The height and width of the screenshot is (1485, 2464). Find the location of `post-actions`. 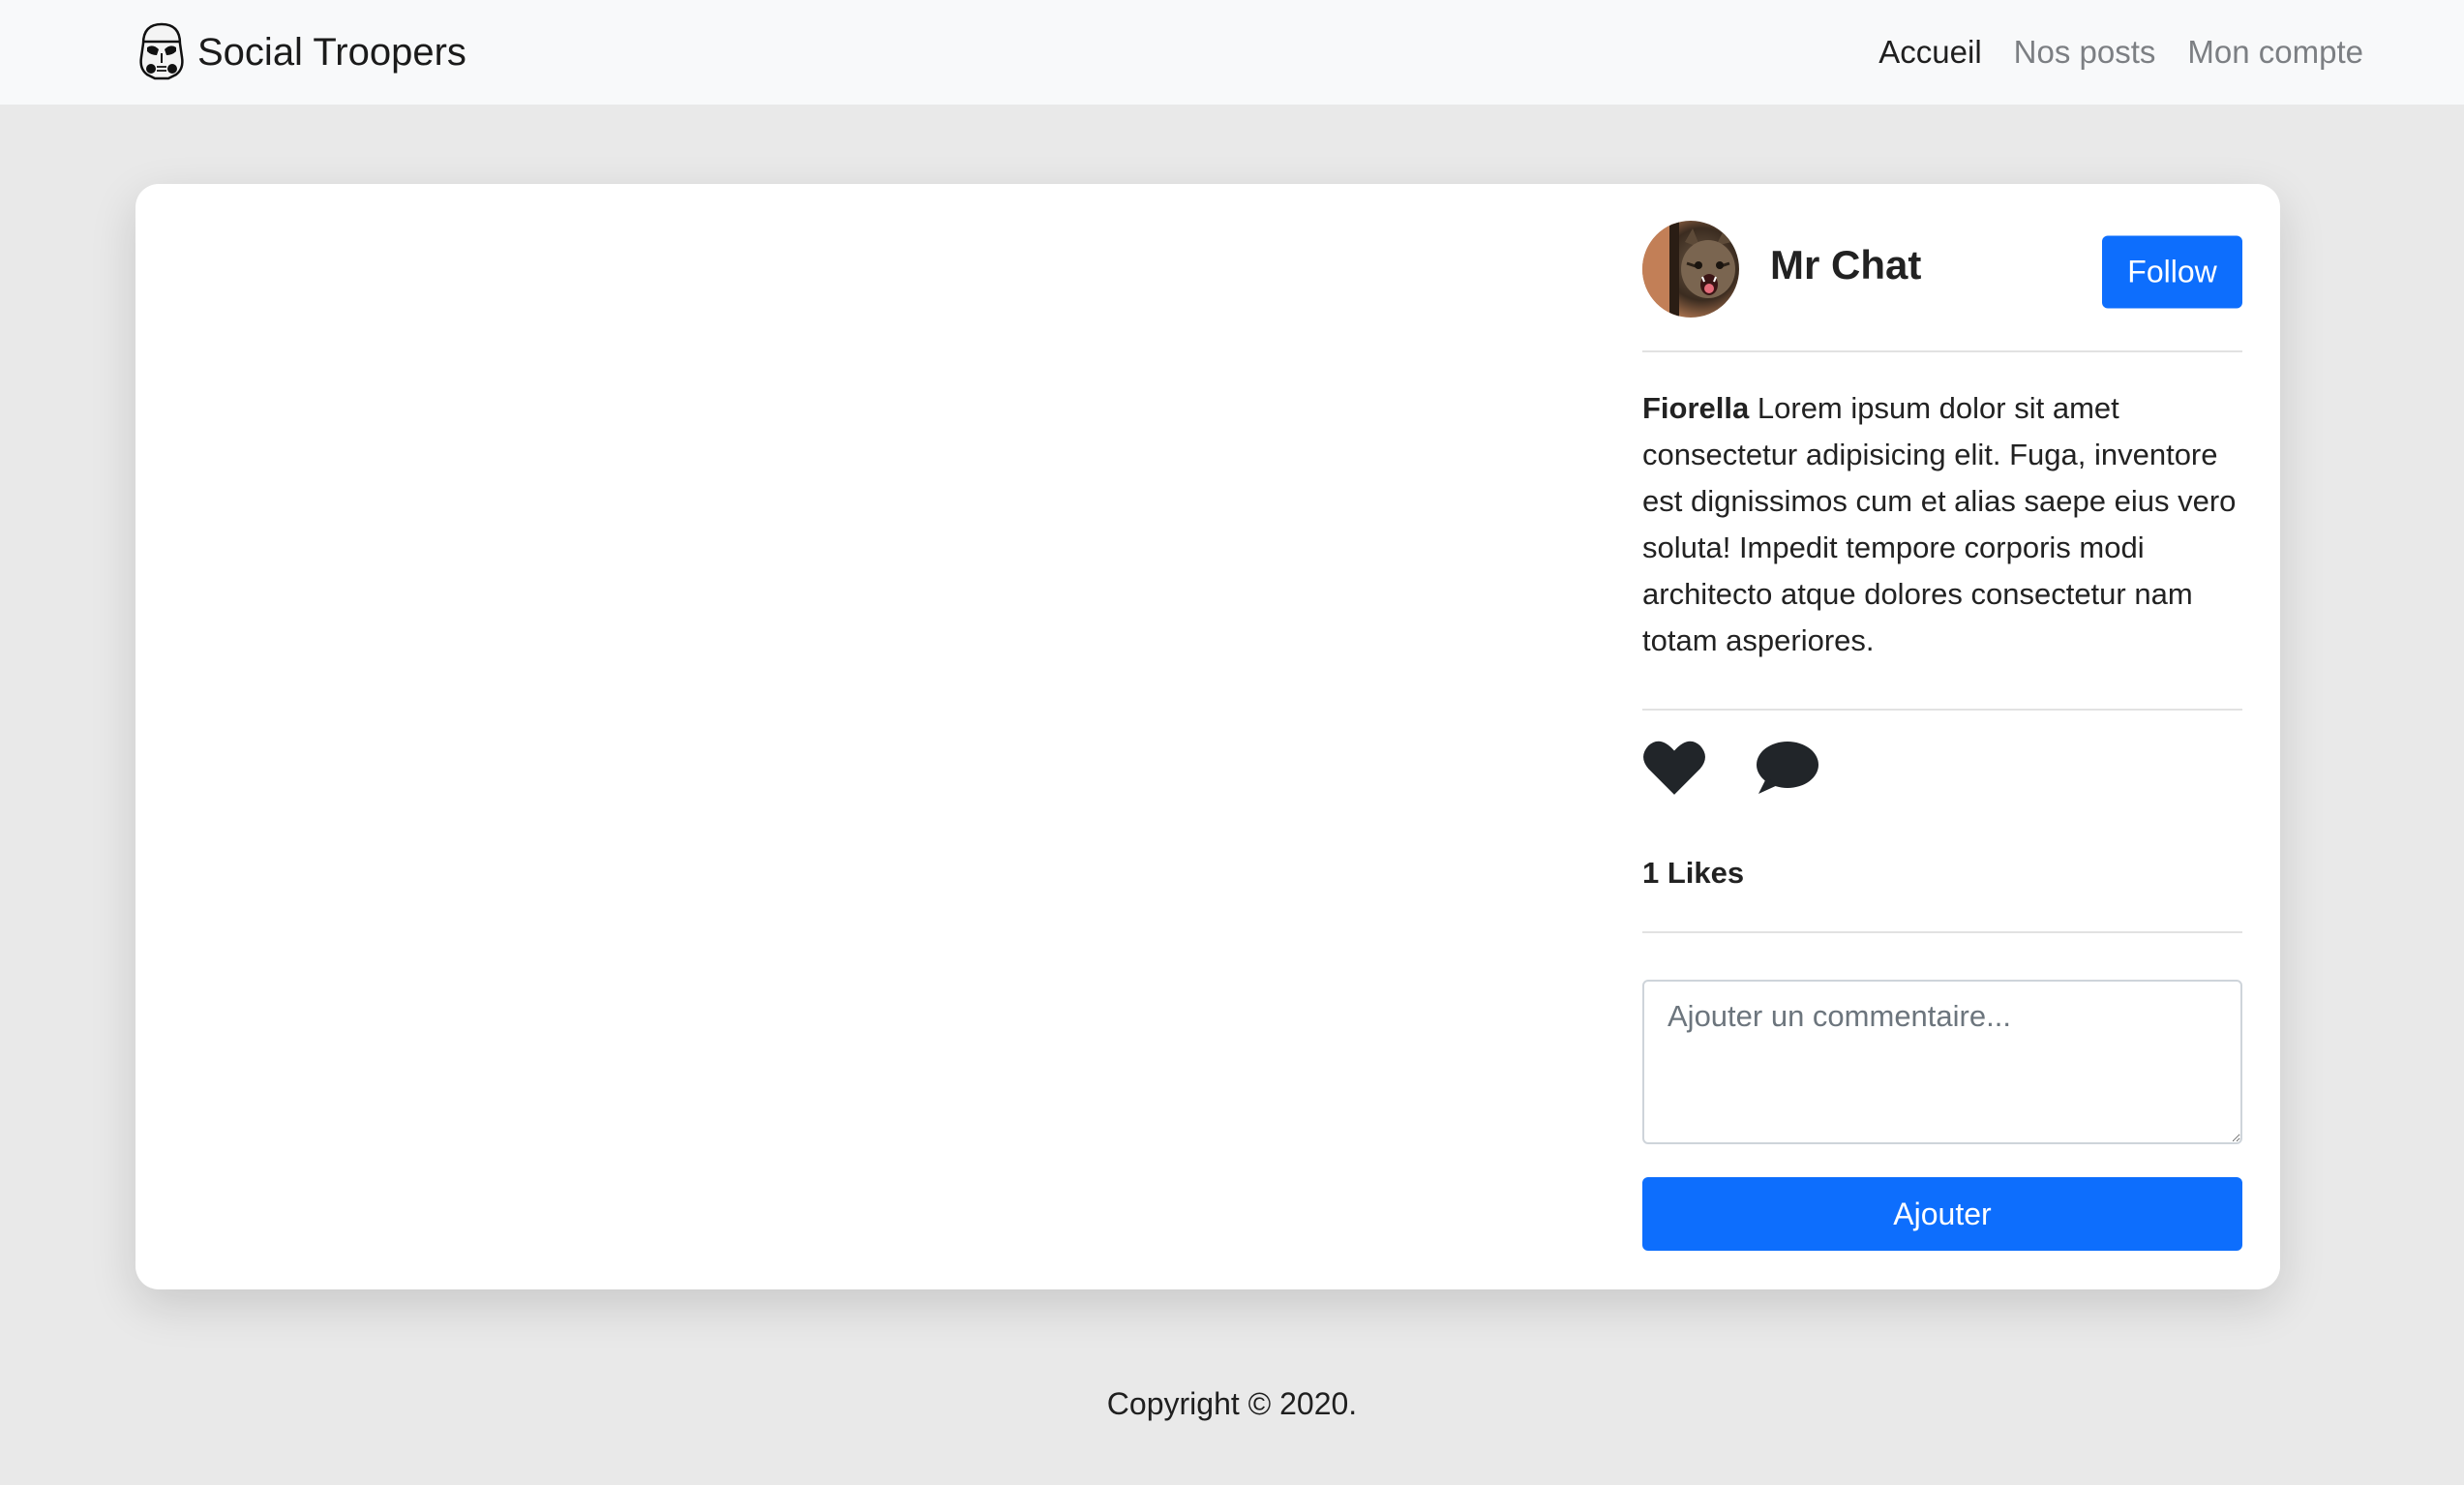

post-actions is located at coordinates (1730, 768).